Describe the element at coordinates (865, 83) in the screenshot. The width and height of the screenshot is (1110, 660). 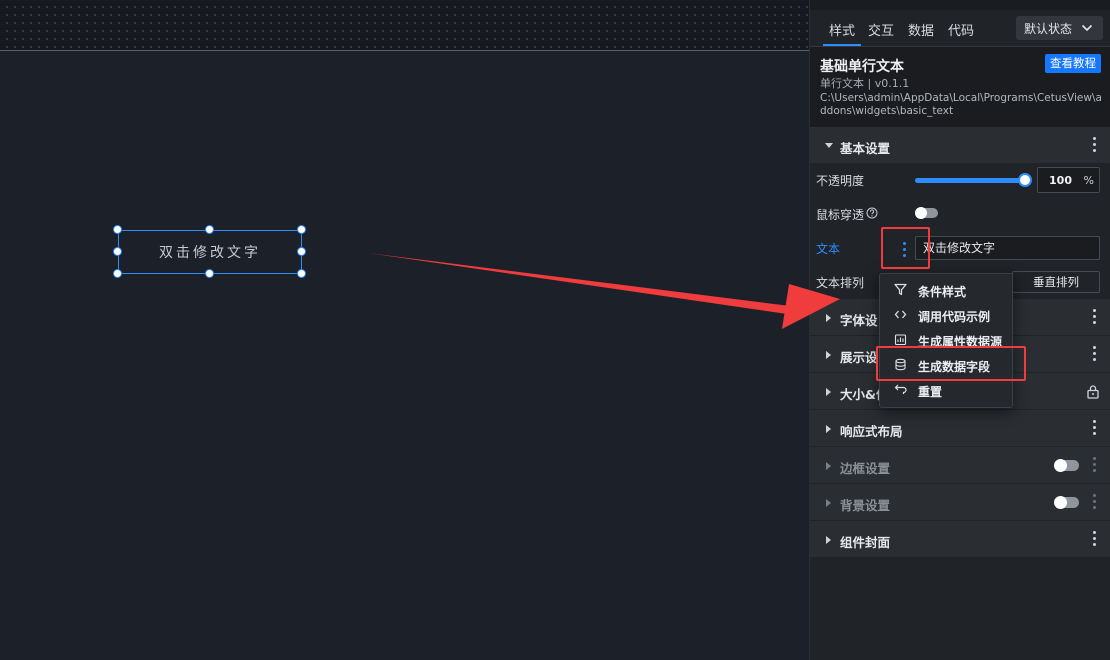
I see `widget-version: 单行文本 | v0.1.1` at that location.